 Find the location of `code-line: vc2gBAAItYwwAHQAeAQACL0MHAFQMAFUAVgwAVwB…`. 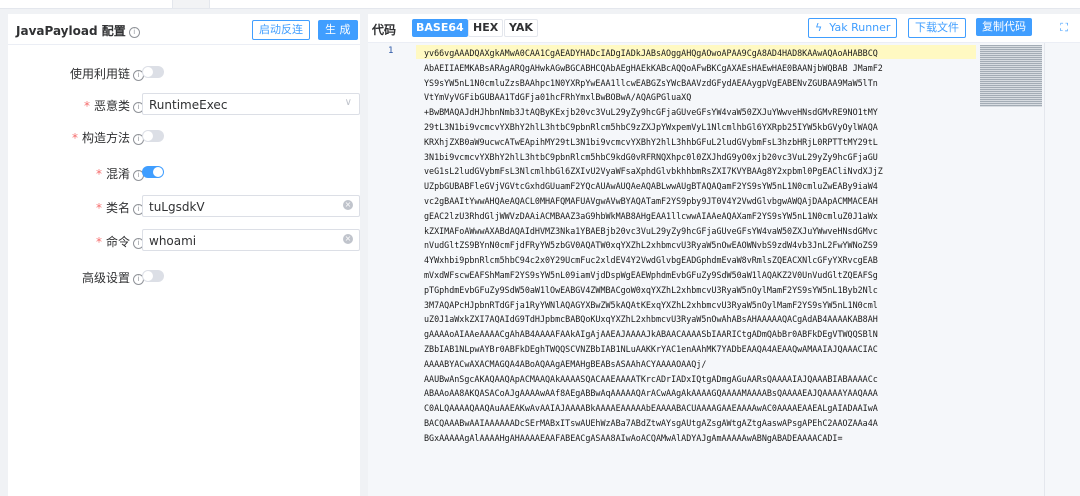

code-line: vc2gBAAItYwwAHQAeAQACL0MHAFQMAFUAVgwAVwB… is located at coordinates (651, 200).